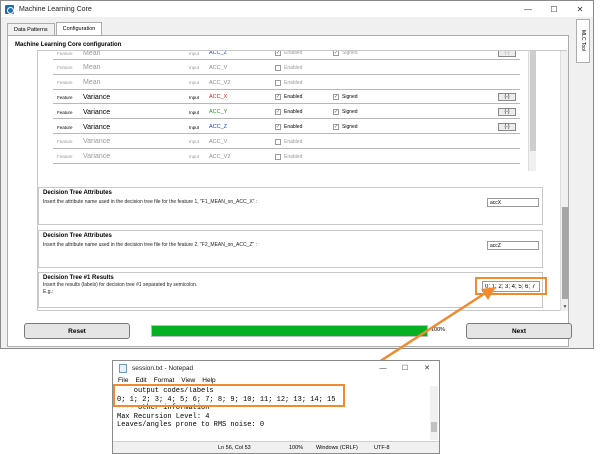 This screenshot has width=600, height=454. What do you see at coordinates (528, 9) in the screenshot?
I see `minimize-button: —` at bounding box center [528, 9].